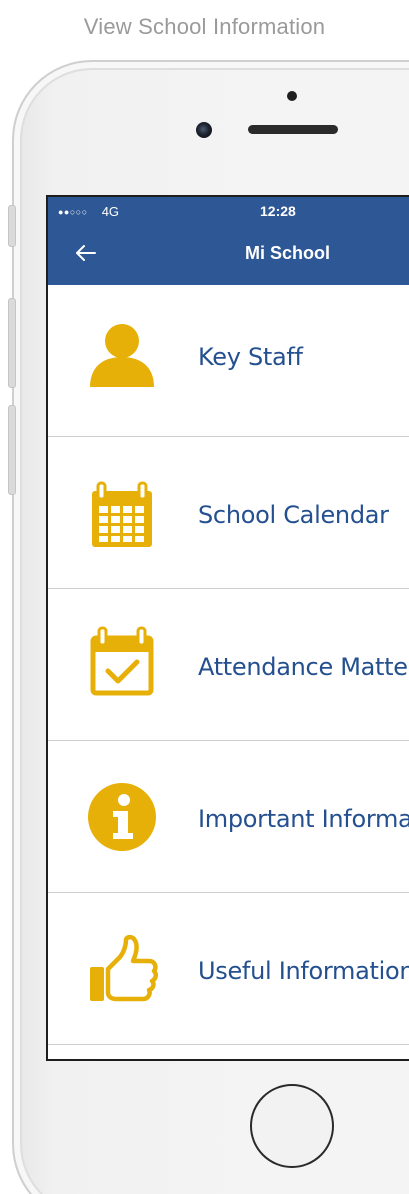 This screenshot has height=1194, width=409. Describe the element at coordinates (12, 226) in the screenshot. I see `mute-switch` at that location.